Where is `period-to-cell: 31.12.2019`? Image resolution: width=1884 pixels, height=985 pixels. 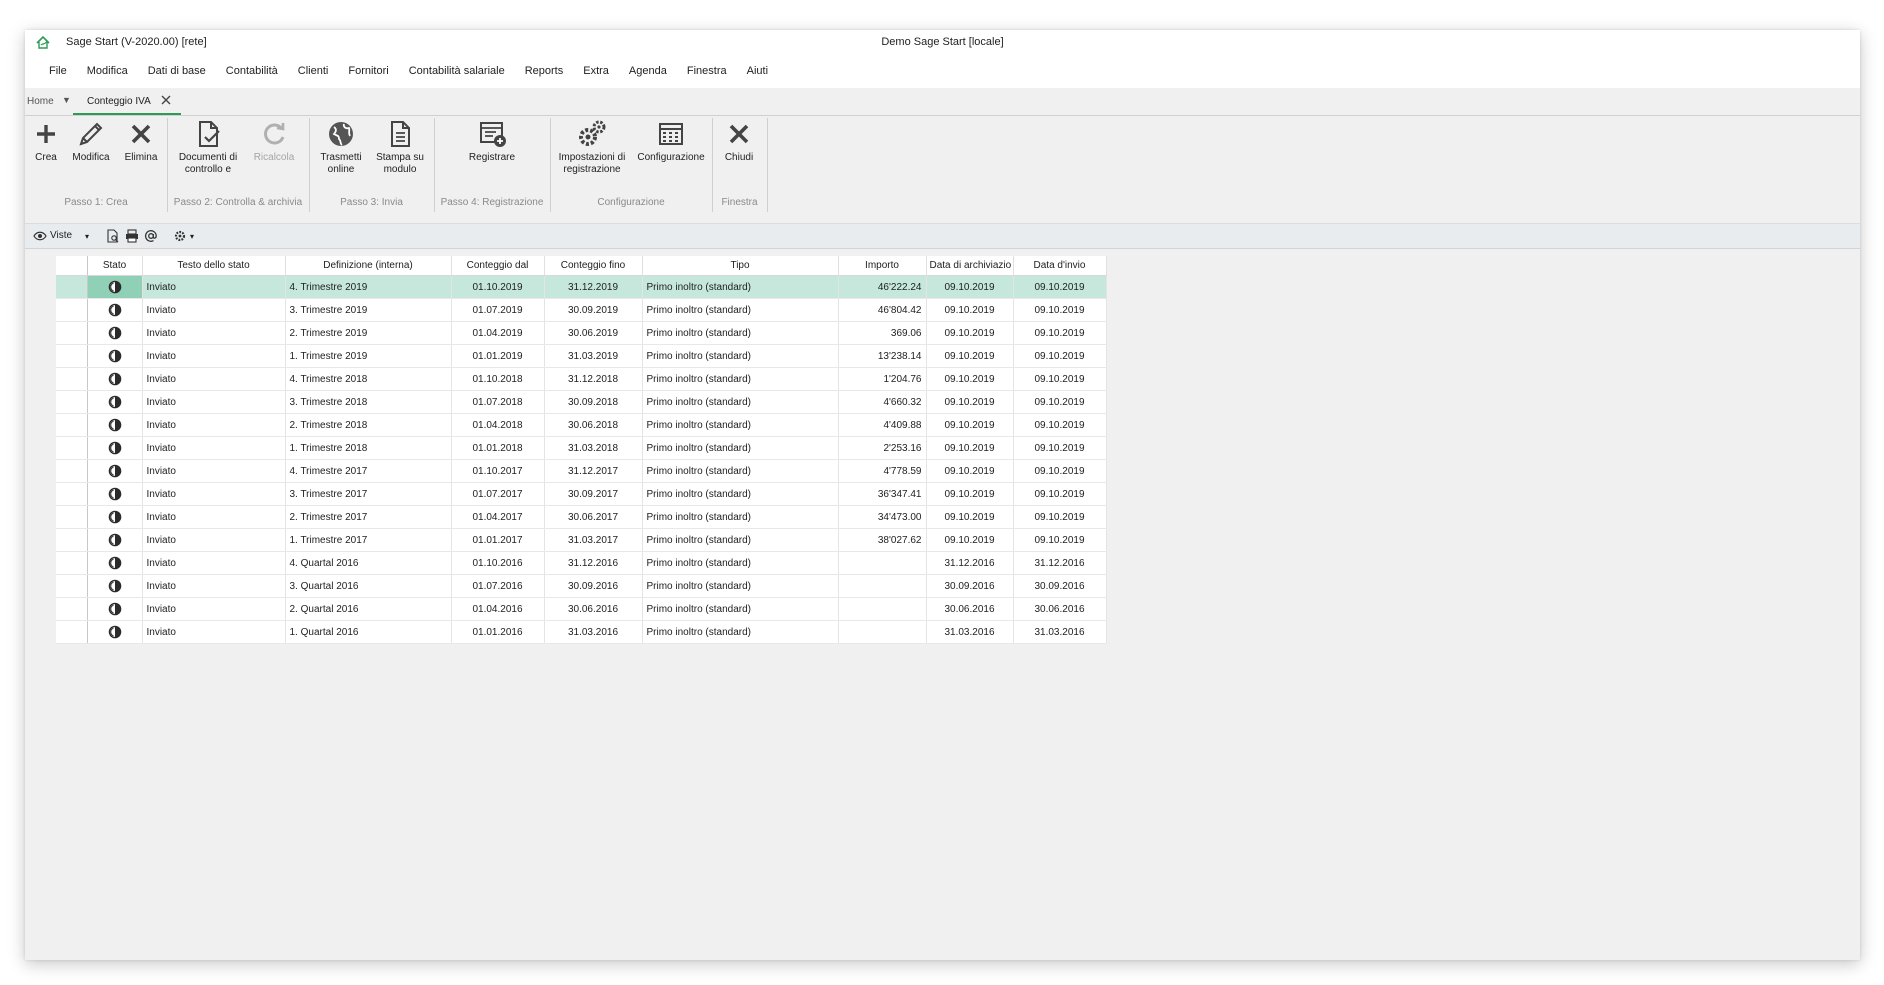 period-to-cell: 31.12.2019 is located at coordinates (593, 287).